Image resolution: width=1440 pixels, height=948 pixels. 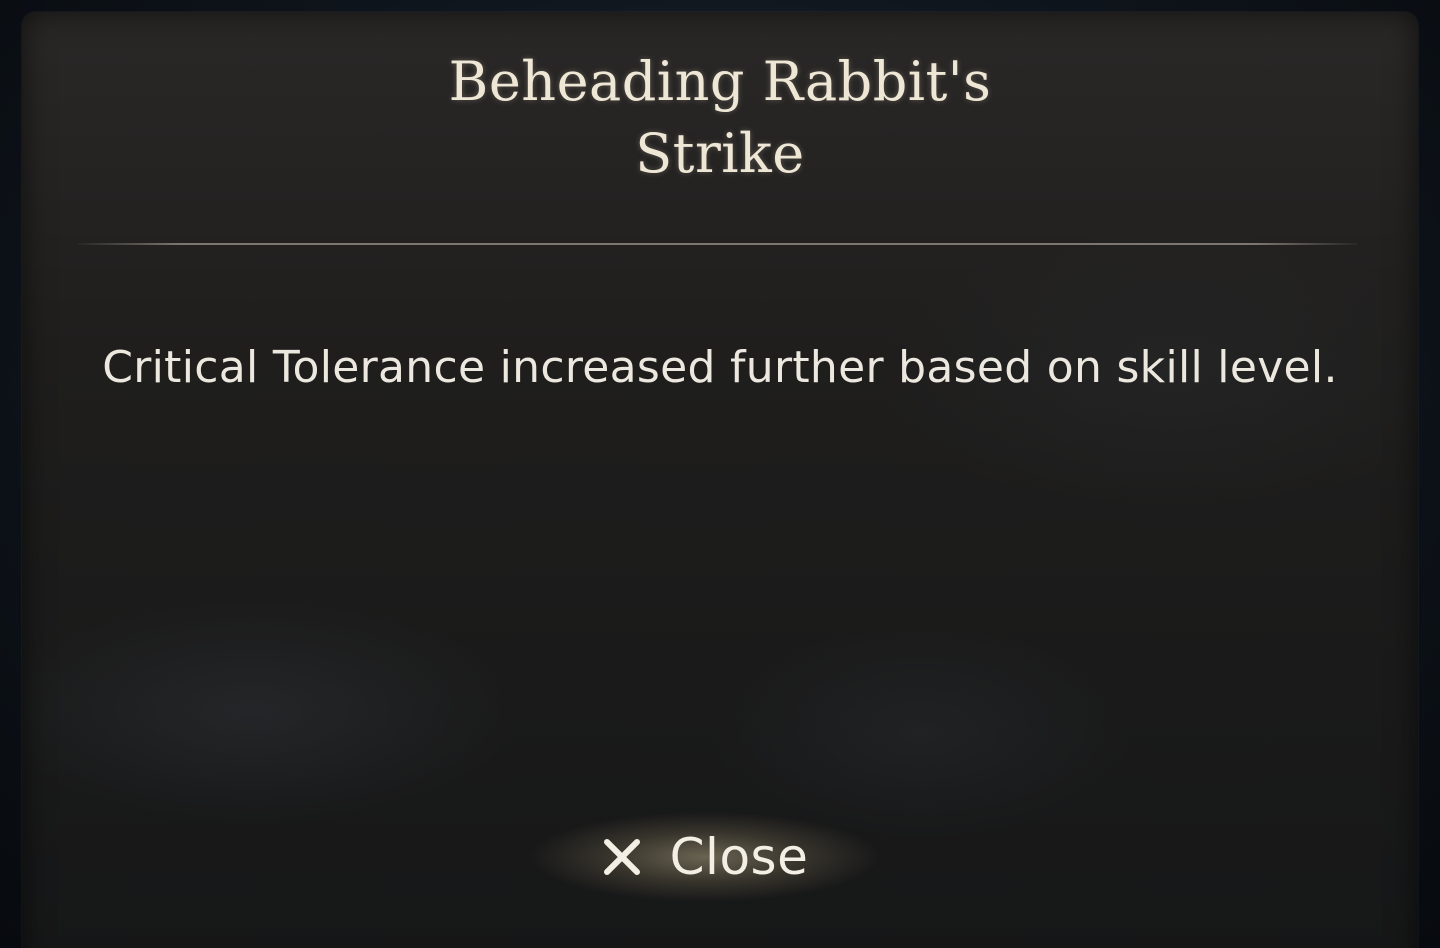 I want to click on dialog-title-line-2: Strike, so click(x=720, y=153).